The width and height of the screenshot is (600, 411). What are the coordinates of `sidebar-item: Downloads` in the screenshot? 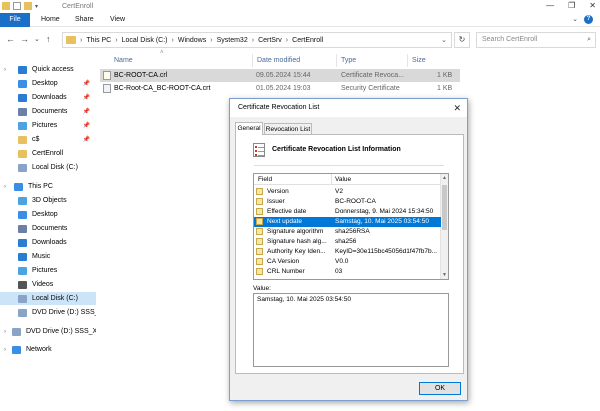 It's located at (48, 242).